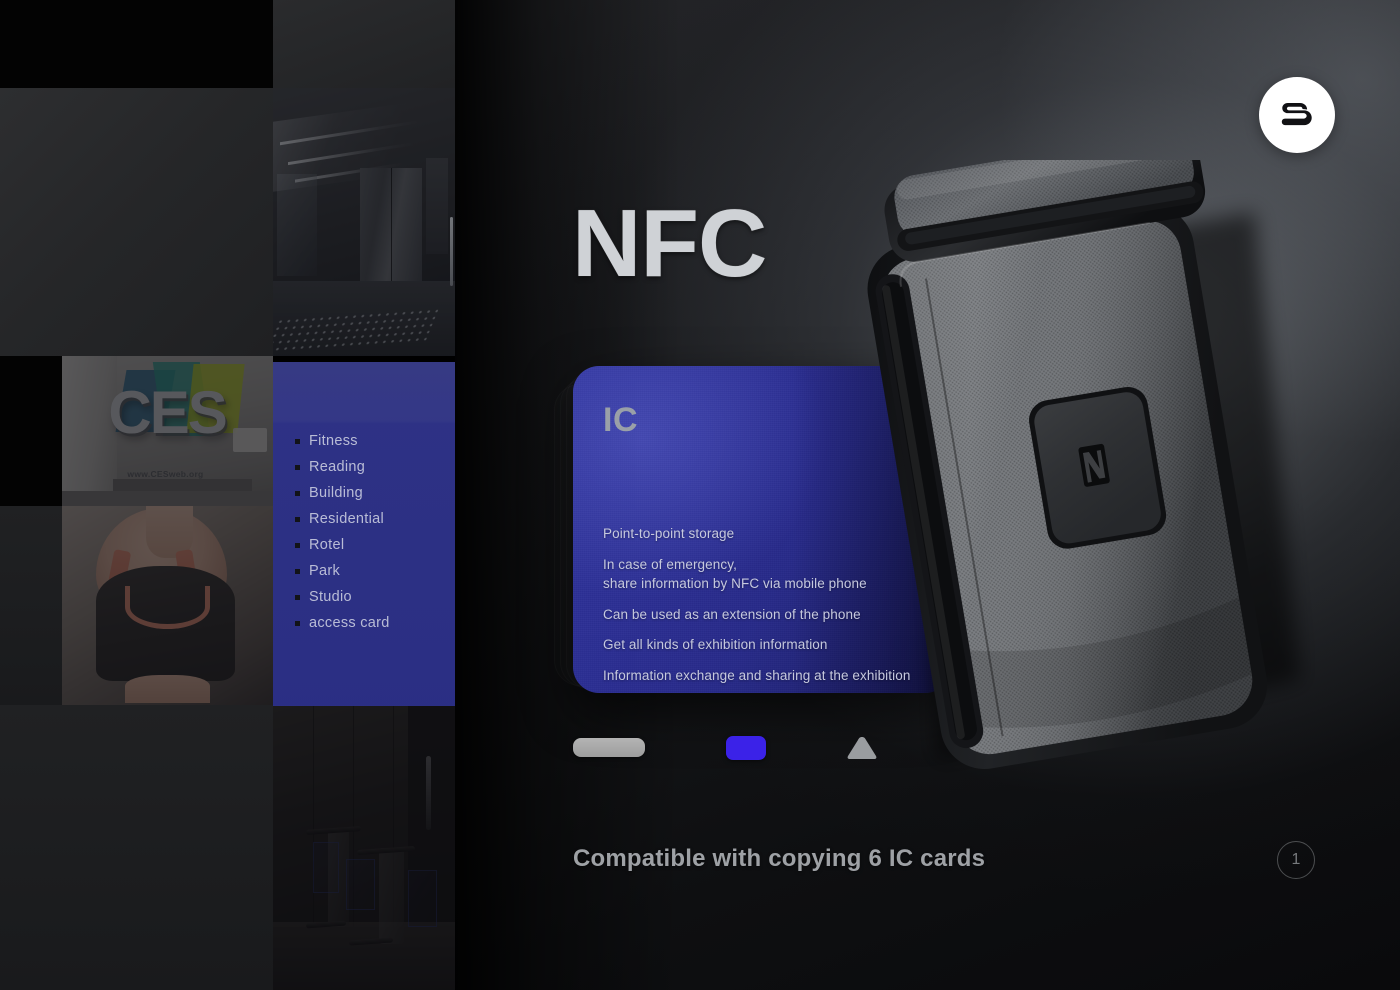 The height and width of the screenshot is (990, 1400). Describe the element at coordinates (373, 545) in the screenshot. I see `list-item: Rotel` at that location.